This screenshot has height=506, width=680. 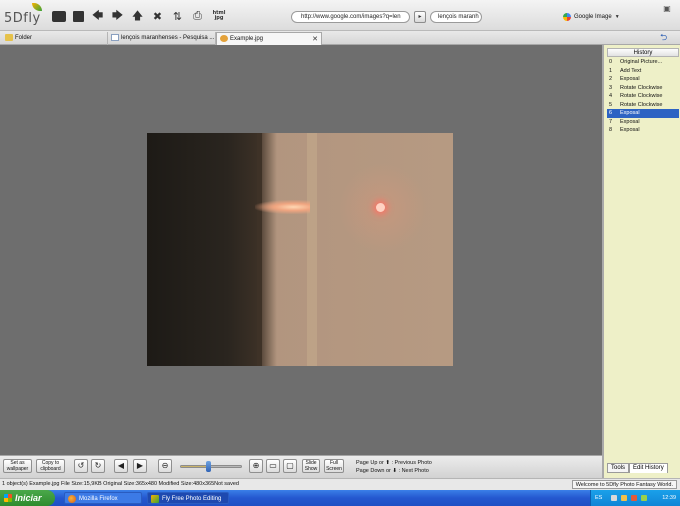 I want to click on back-icon: ⮌, so click(x=667, y=38).